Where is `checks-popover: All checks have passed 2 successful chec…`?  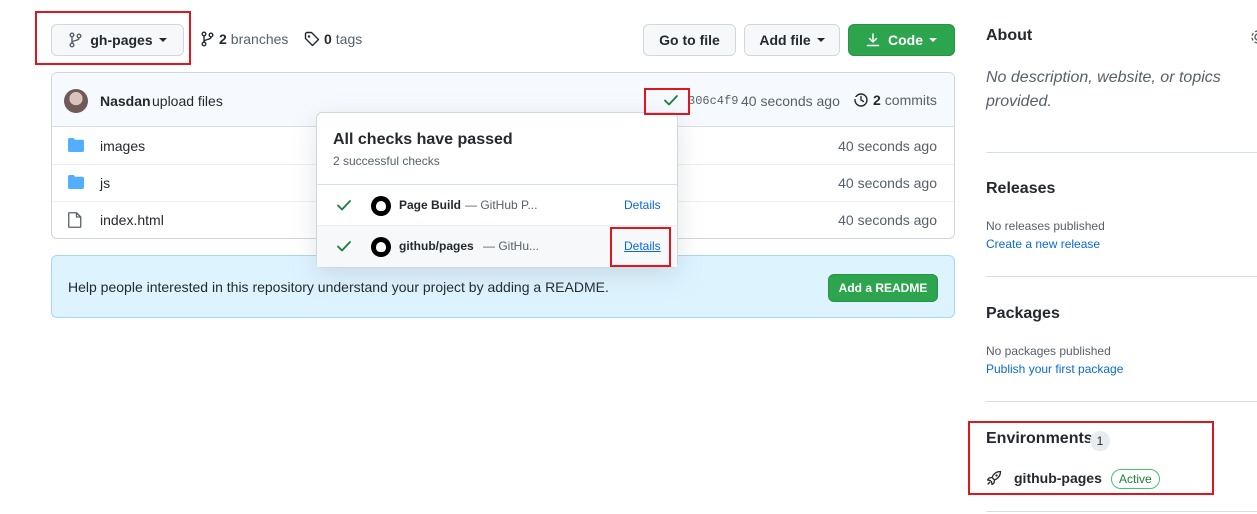 checks-popover: All checks have passed 2 successful chec… is located at coordinates (497, 190).